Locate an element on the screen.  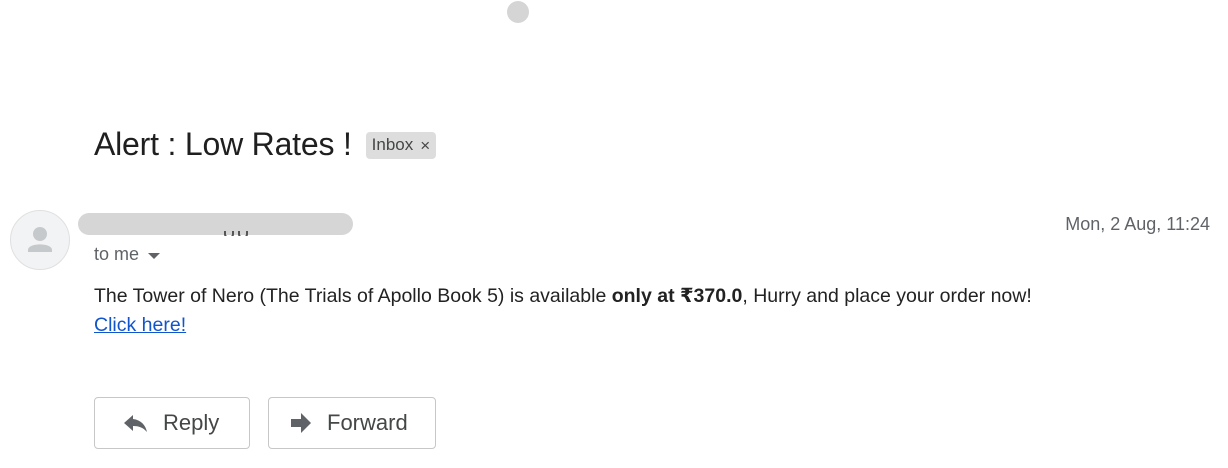
forward-arrow-icon is located at coordinates (301, 423).